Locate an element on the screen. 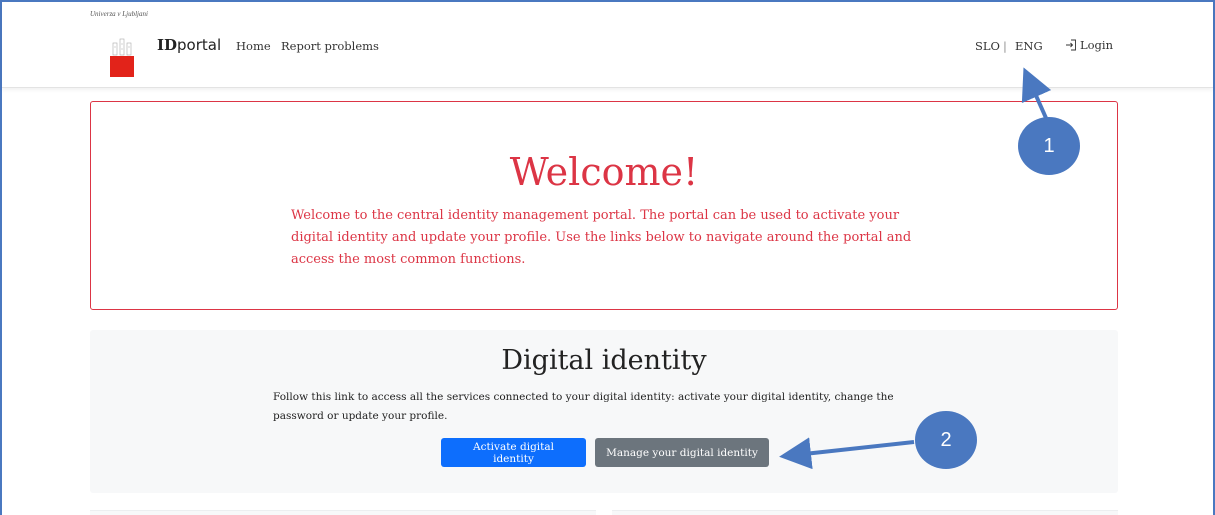 Image resolution: width=1215 pixels, height=515 pixels. welcome-title: Welcome! is located at coordinates (604, 172).